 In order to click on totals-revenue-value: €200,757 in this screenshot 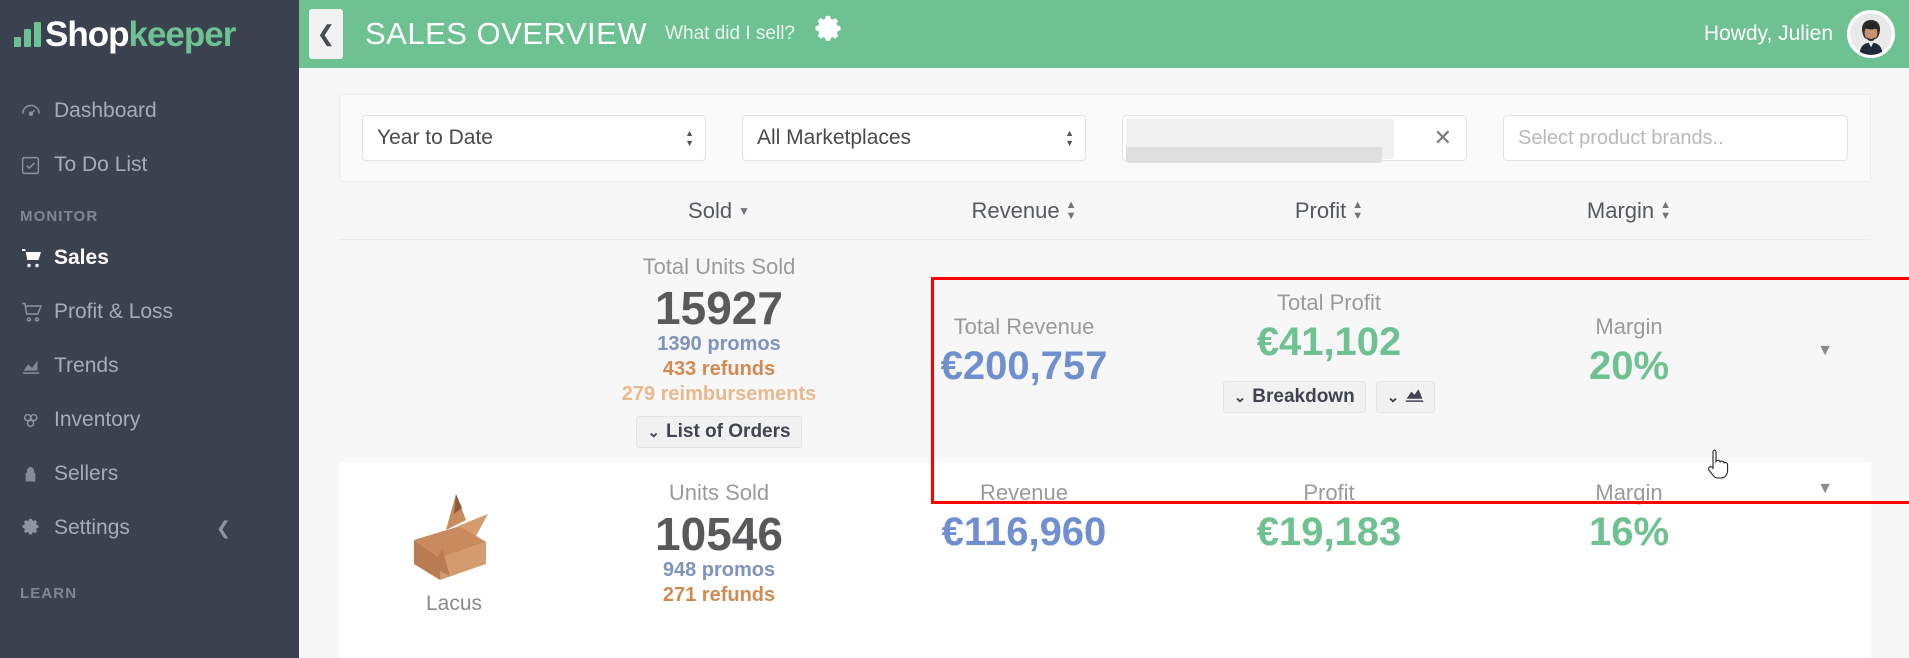, I will do `click(1024, 366)`.